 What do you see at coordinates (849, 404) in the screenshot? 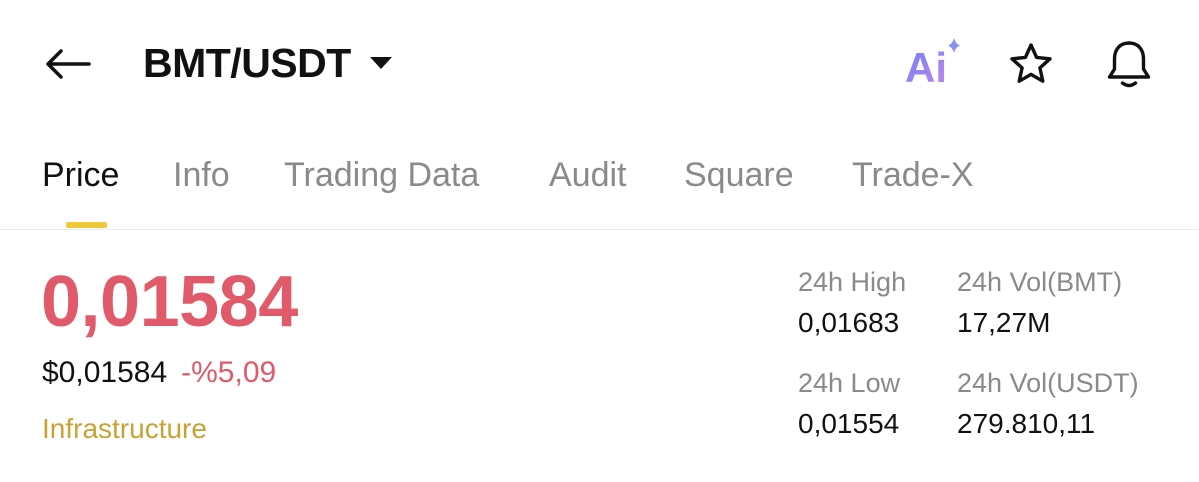
I see `stat-24h-low: 24h Low 0,01554` at bounding box center [849, 404].